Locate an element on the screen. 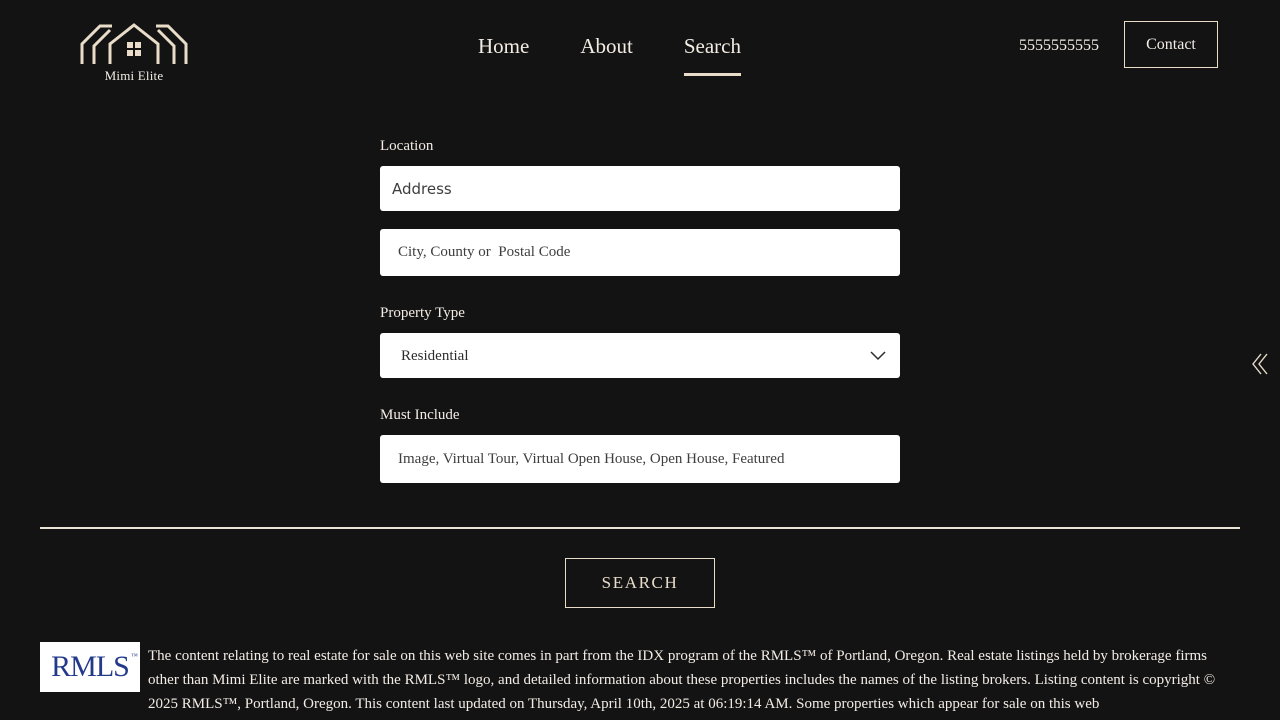 This screenshot has width=1280, height=720. address-field-wrapper is located at coordinates (640, 188).